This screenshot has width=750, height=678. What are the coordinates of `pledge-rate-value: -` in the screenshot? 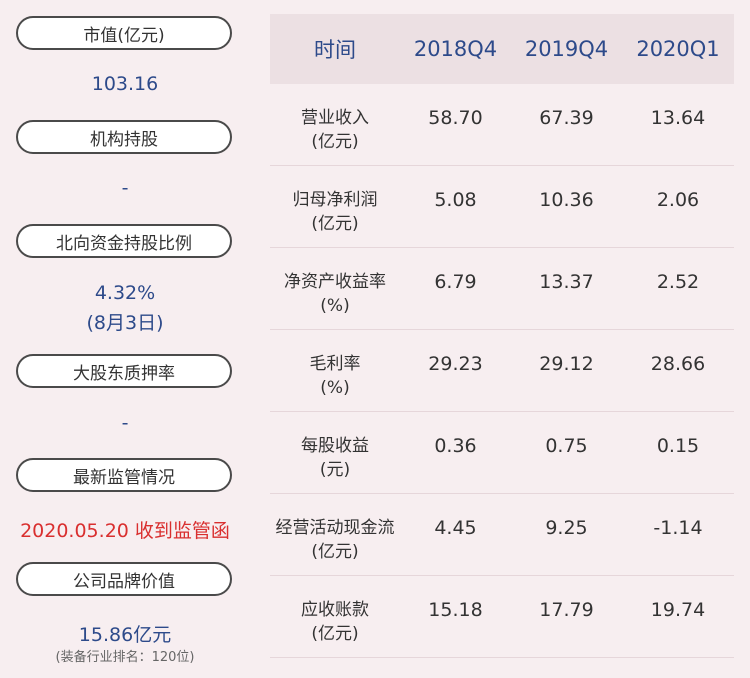 It's located at (125, 423).